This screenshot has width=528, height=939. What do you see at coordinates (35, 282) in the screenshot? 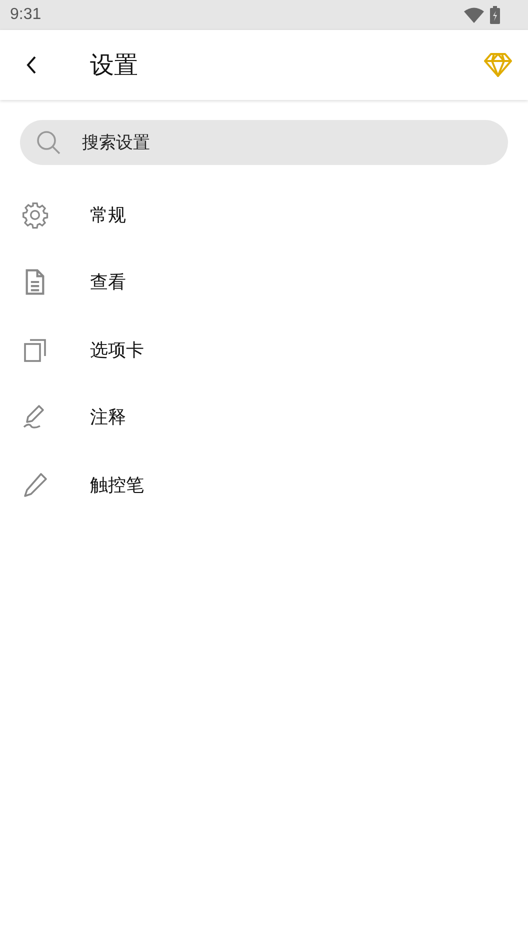
I see `document-icon` at bounding box center [35, 282].